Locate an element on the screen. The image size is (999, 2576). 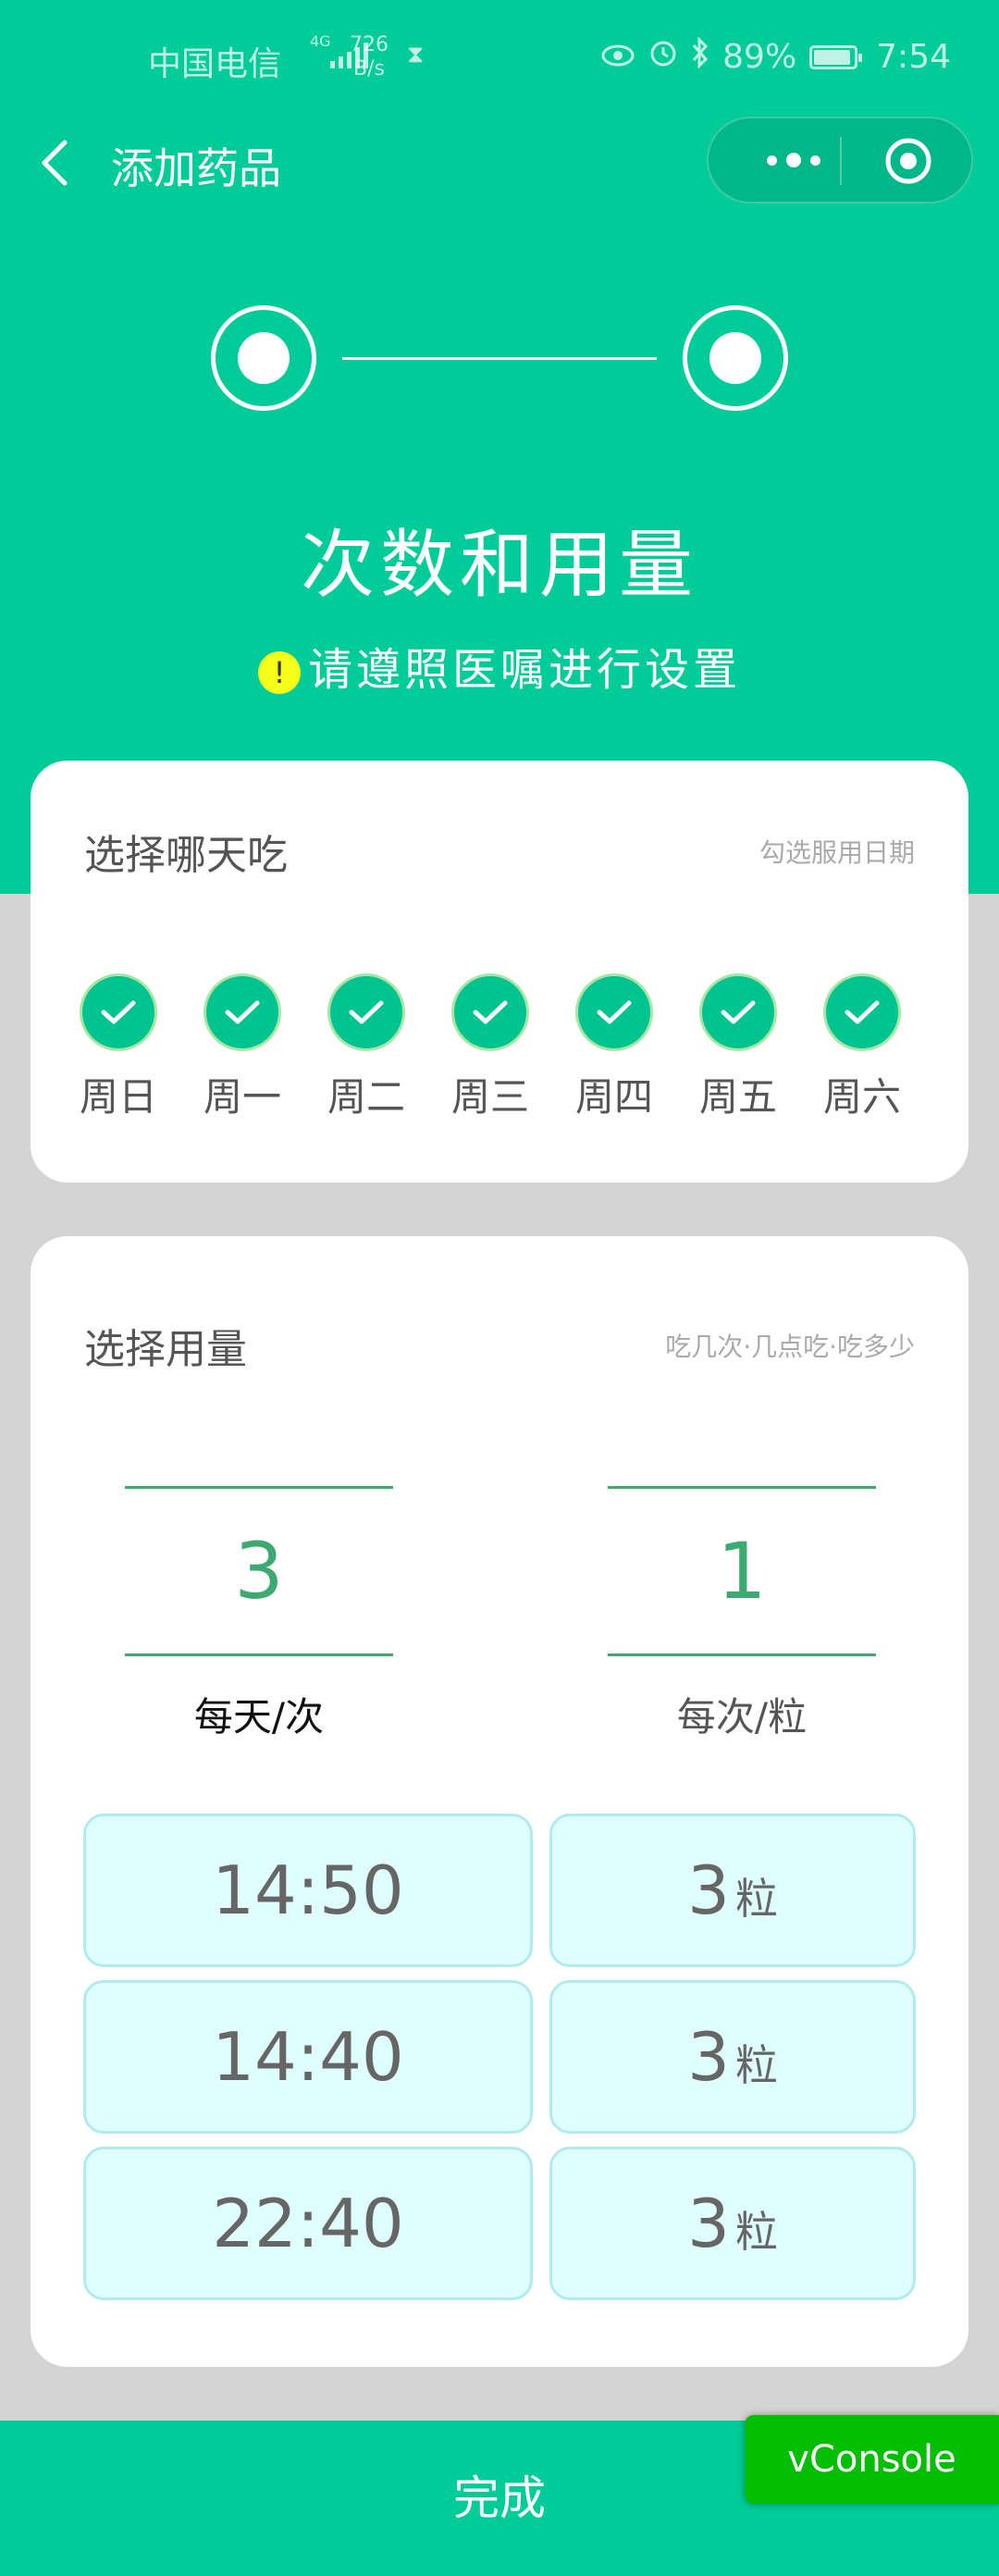
bluetooth-icon is located at coordinates (700, 57).